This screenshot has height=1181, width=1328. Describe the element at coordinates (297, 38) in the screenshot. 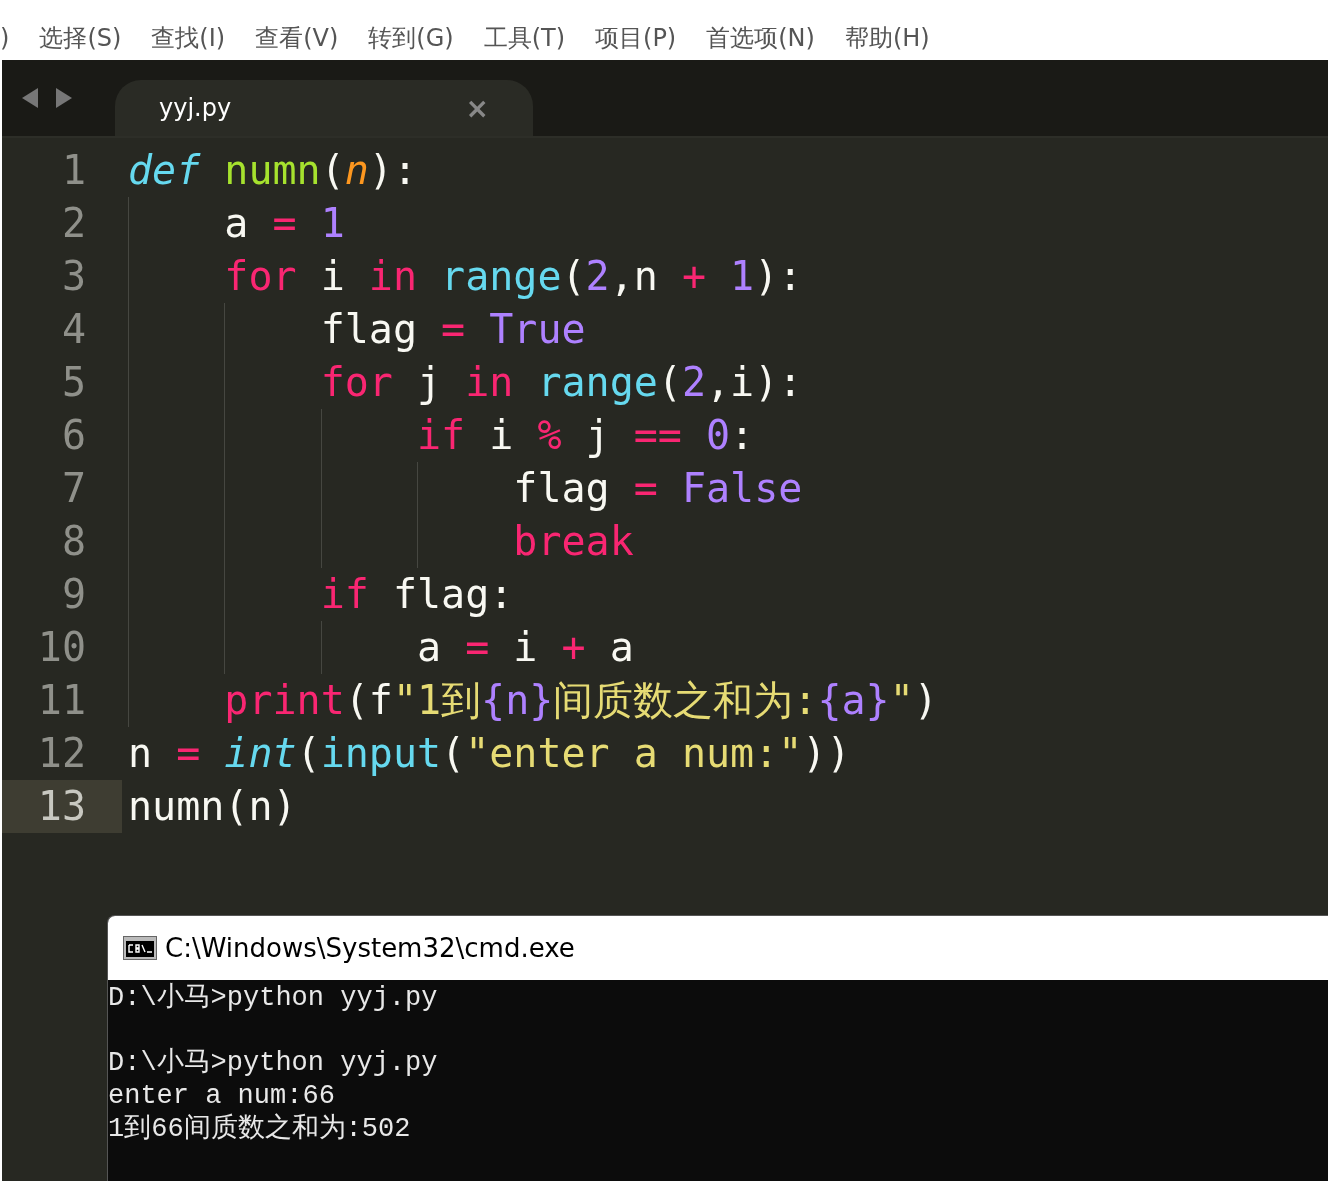

I see `menu-item: 查看(V)` at that location.